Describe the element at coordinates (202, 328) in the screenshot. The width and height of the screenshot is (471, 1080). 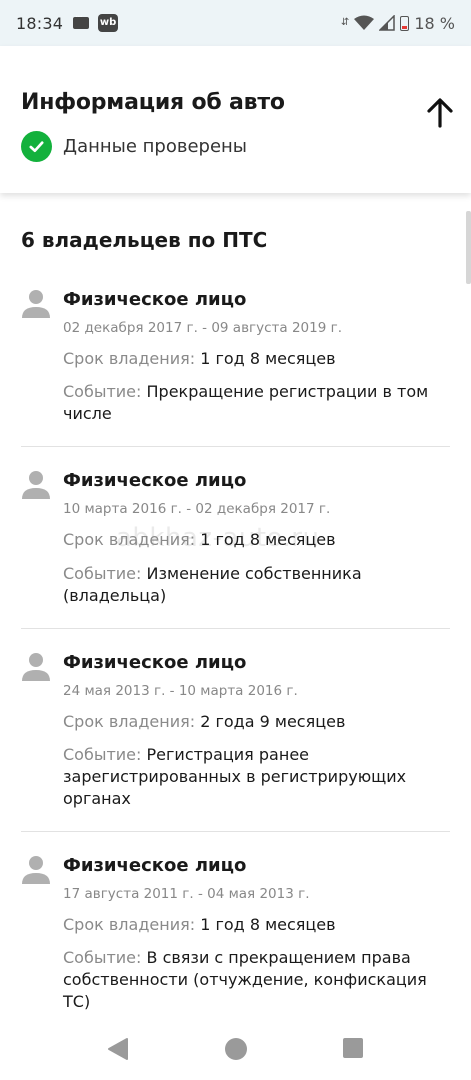
I see `owner-dates: 02 декабря 2017 г. - 09 августа 2019 г.` at that location.